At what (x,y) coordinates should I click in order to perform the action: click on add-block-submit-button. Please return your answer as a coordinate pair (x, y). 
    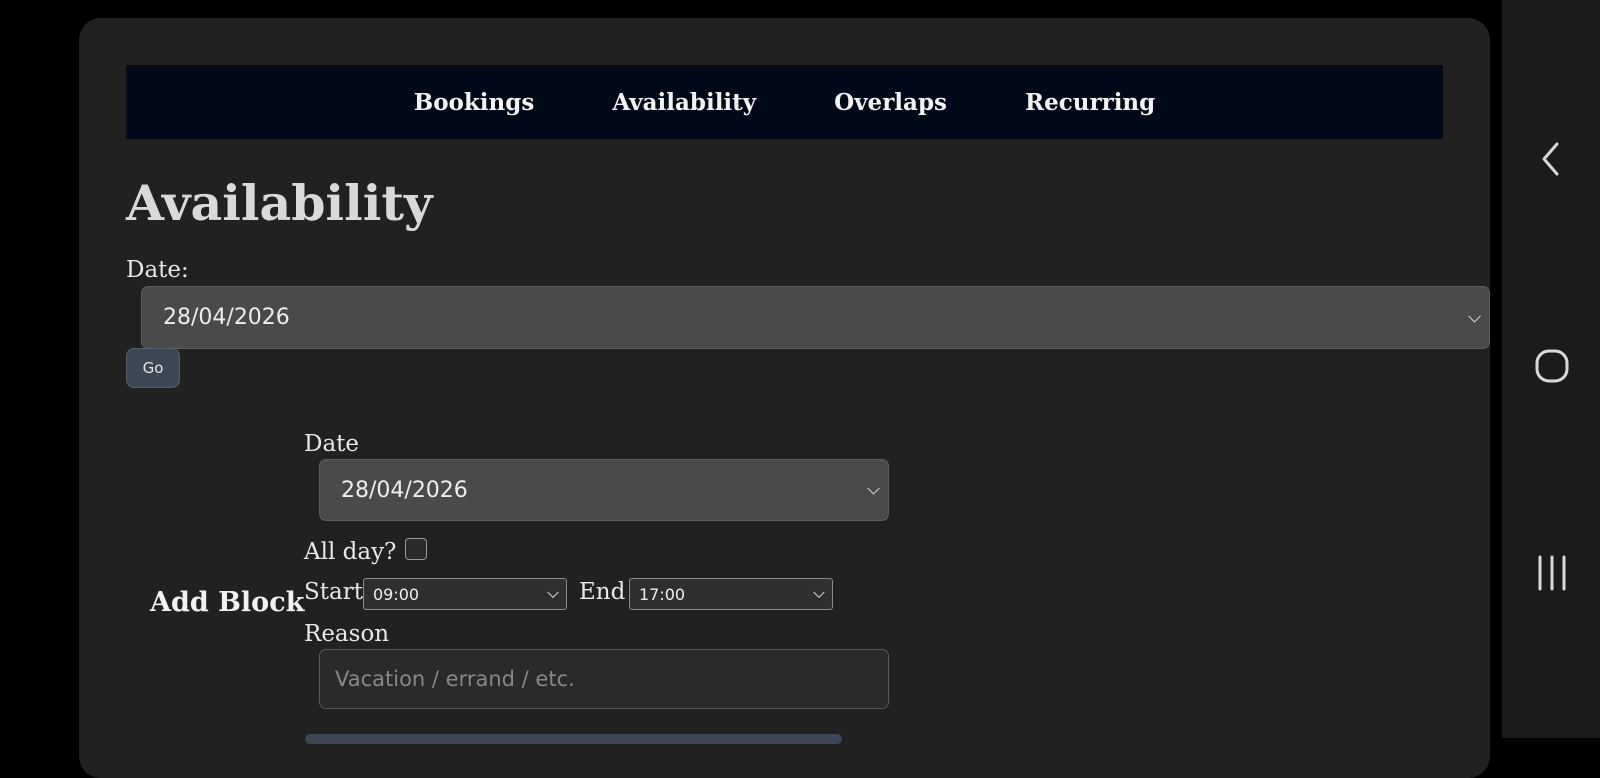
    Looking at the image, I should click on (573, 739).